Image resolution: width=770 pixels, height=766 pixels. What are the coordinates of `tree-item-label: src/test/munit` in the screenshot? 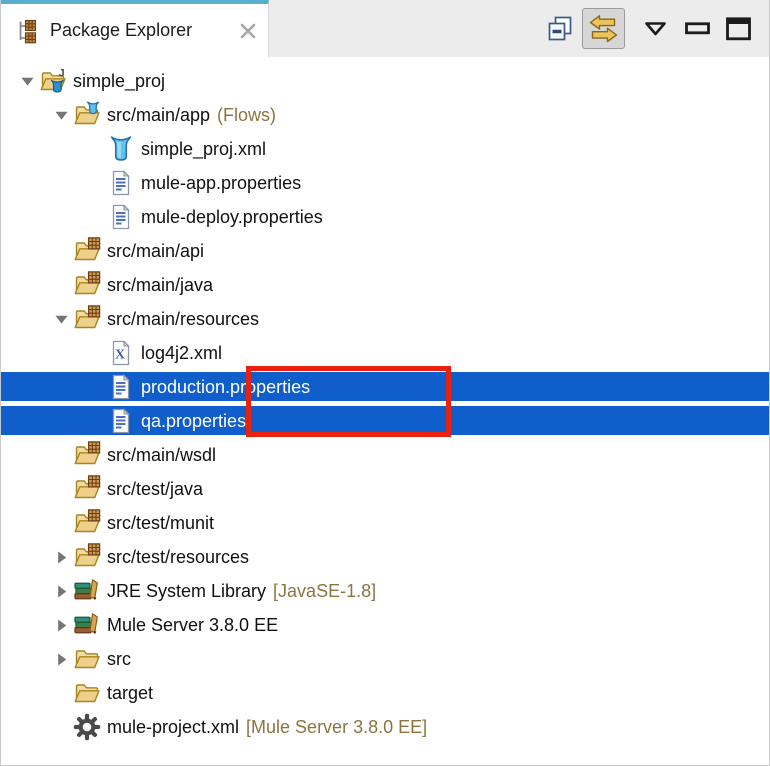 It's located at (161, 522).